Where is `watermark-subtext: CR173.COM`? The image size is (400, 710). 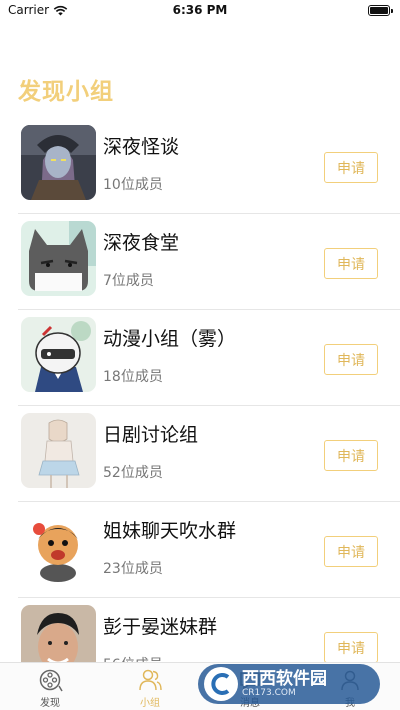 watermark-subtext: CR173.COM is located at coordinates (269, 692).